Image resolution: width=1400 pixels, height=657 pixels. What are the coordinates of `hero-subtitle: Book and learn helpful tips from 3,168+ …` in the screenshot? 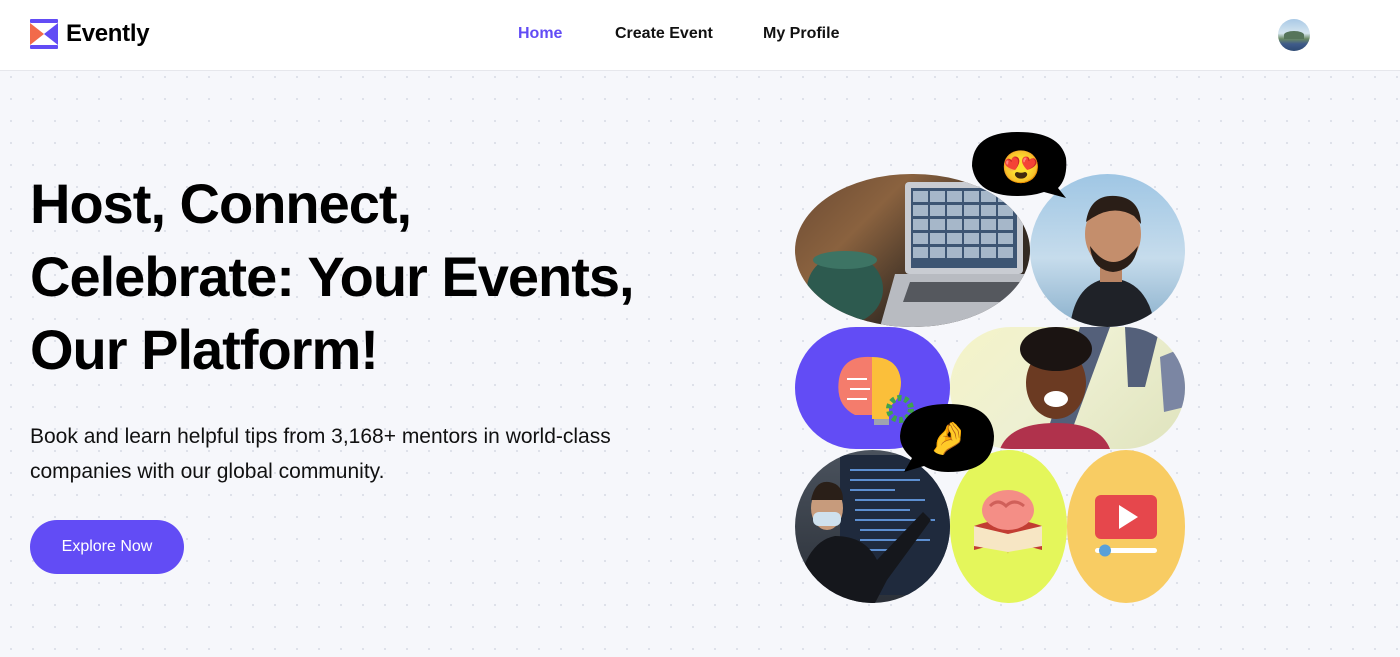 It's located at (320, 454).